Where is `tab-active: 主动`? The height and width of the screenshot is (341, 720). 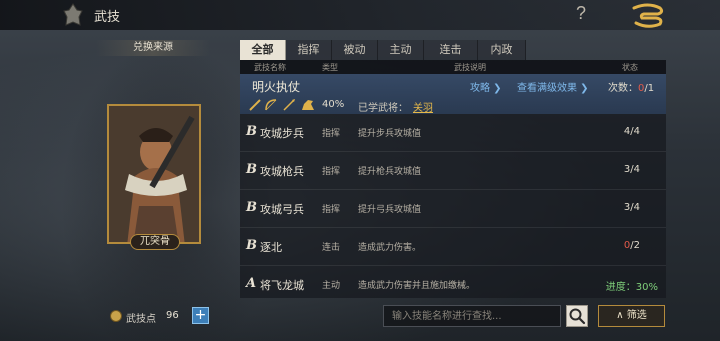
tab-active: 主动 is located at coordinates (401, 50).